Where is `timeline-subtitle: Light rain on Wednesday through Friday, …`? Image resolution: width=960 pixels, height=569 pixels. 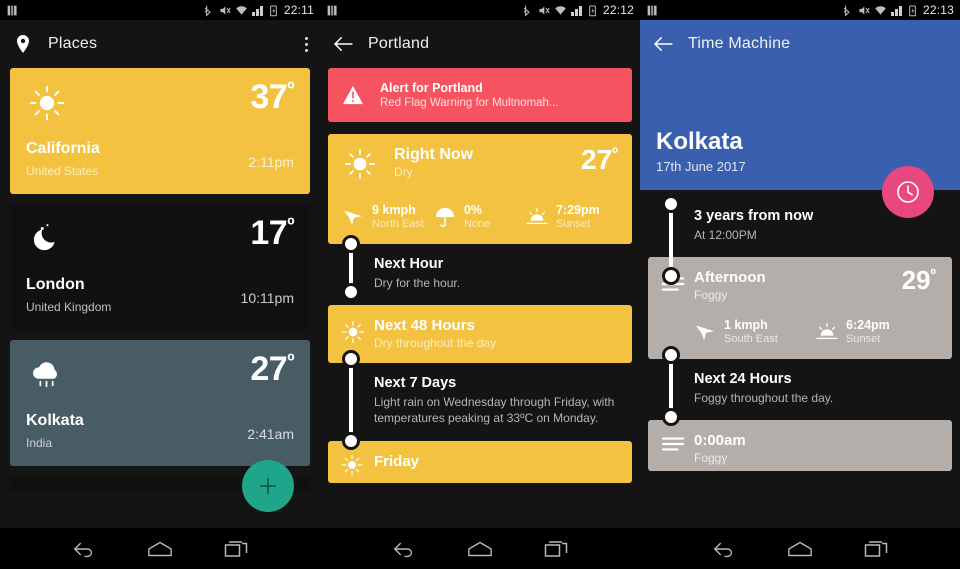 timeline-subtitle: Light rain on Wednesday through Friday, … is located at coordinates (494, 410).